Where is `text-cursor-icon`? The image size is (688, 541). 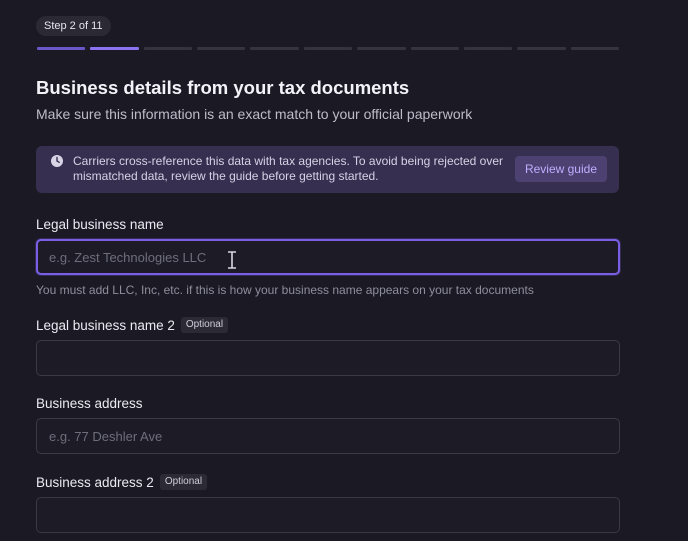
text-cursor-icon is located at coordinates (232, 260).